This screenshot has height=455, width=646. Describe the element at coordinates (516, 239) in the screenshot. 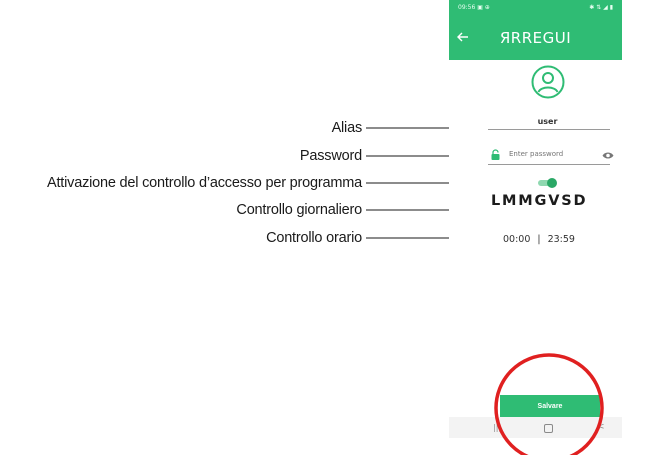

I see `time-from: 00:00` at that location.